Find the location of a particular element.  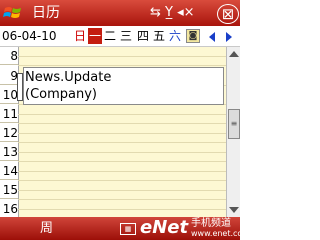

hour-label: 16 is located at coordinates (9, 208).